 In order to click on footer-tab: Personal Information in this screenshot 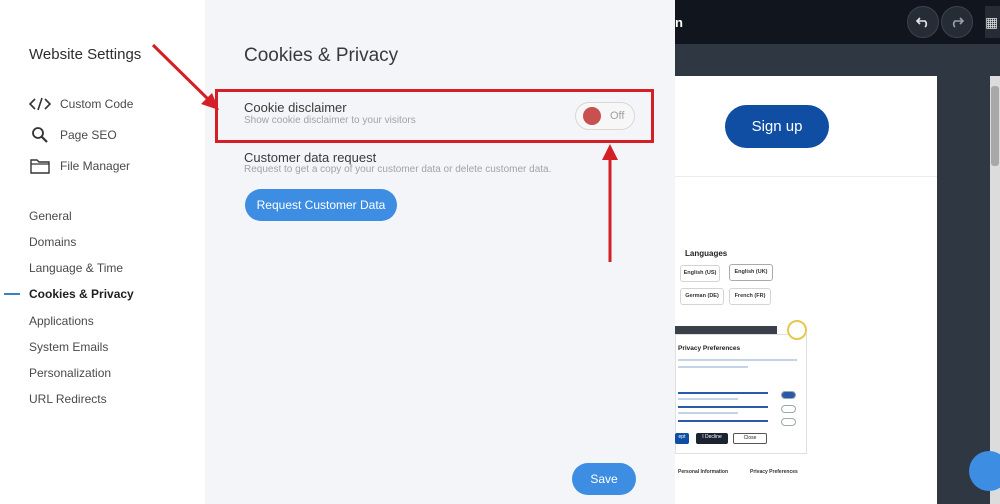, I will do `click(703, 472)`.